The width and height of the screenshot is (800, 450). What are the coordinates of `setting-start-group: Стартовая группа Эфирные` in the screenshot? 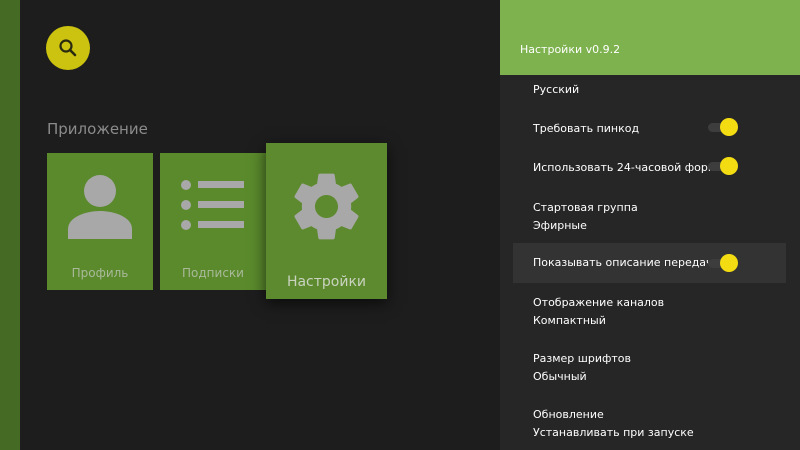 It's located at (649, 216).